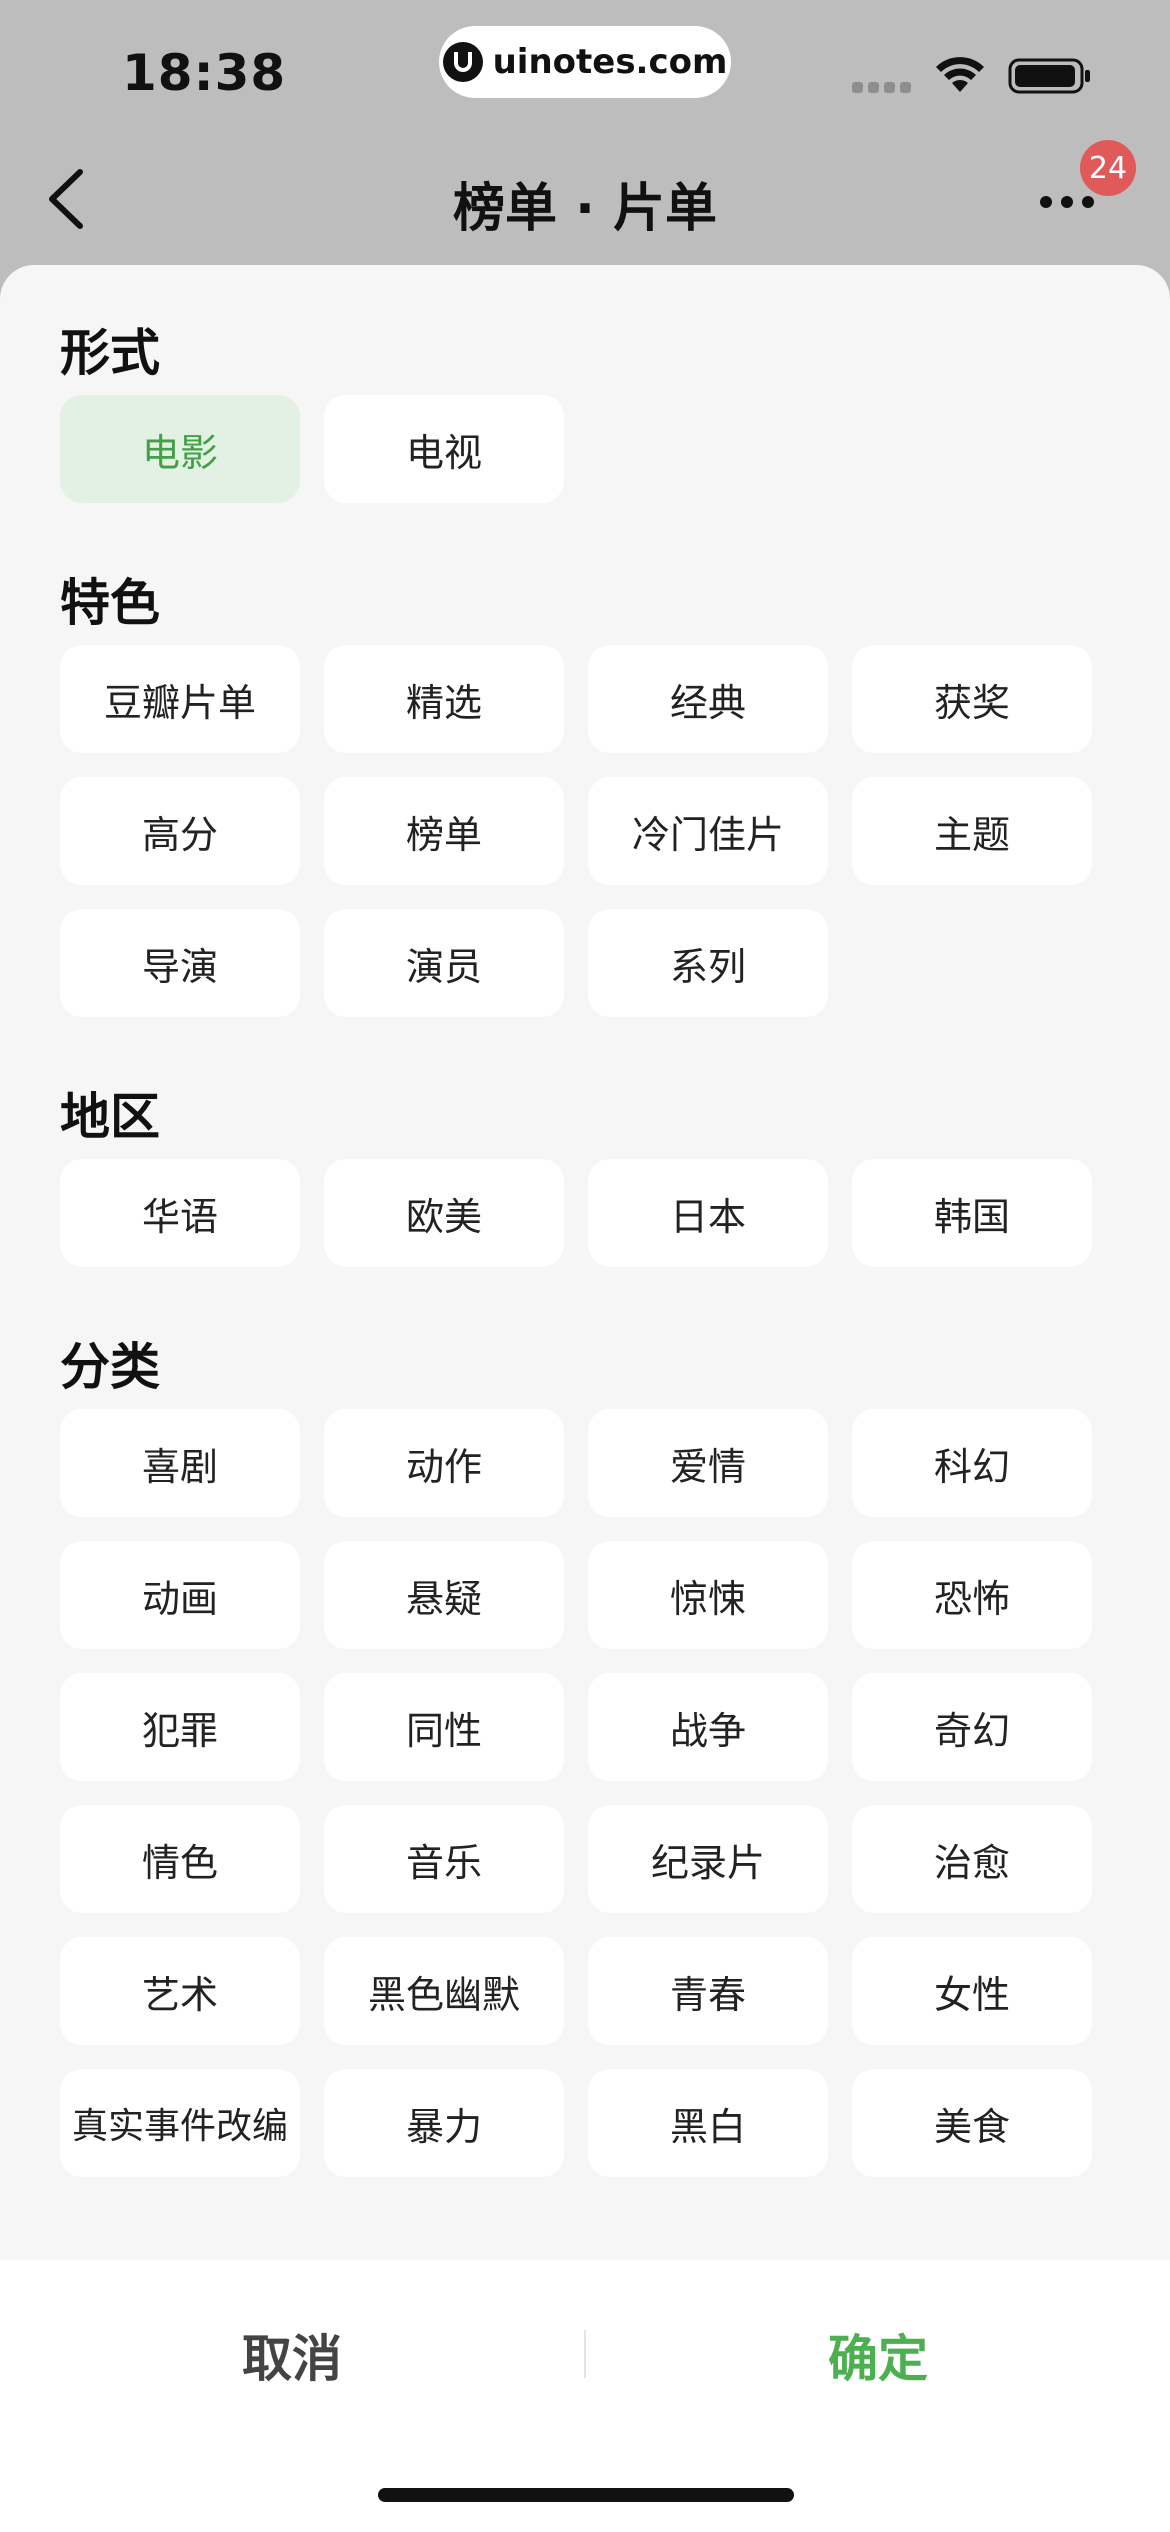 Image resolution: width=1170 pixels, height=2532 pixels. I want to click on filter-chip: 主题, so click(972, 831).